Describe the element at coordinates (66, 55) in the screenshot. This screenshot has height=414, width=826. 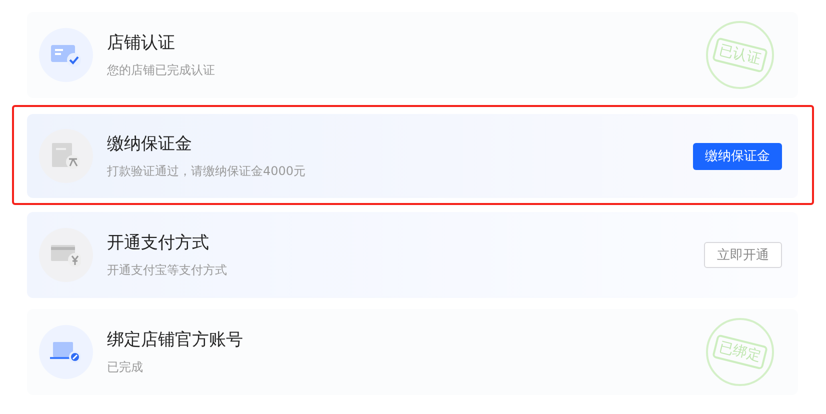
I see `card-check-icon` at that location.